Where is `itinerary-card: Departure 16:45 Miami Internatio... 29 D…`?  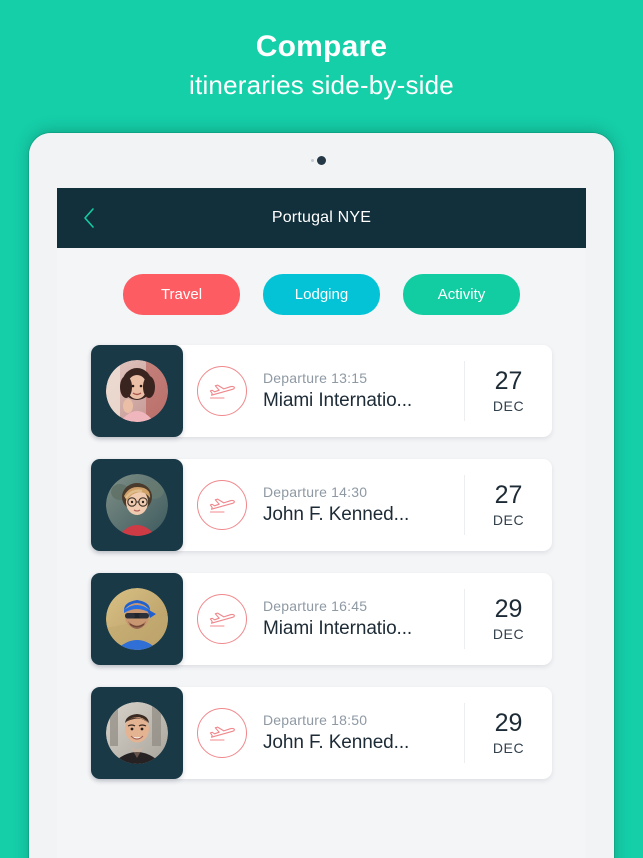 itinerary-card: Departure 16:45 Miami Internatio... 29 D… is located at coordinates (321, 619).